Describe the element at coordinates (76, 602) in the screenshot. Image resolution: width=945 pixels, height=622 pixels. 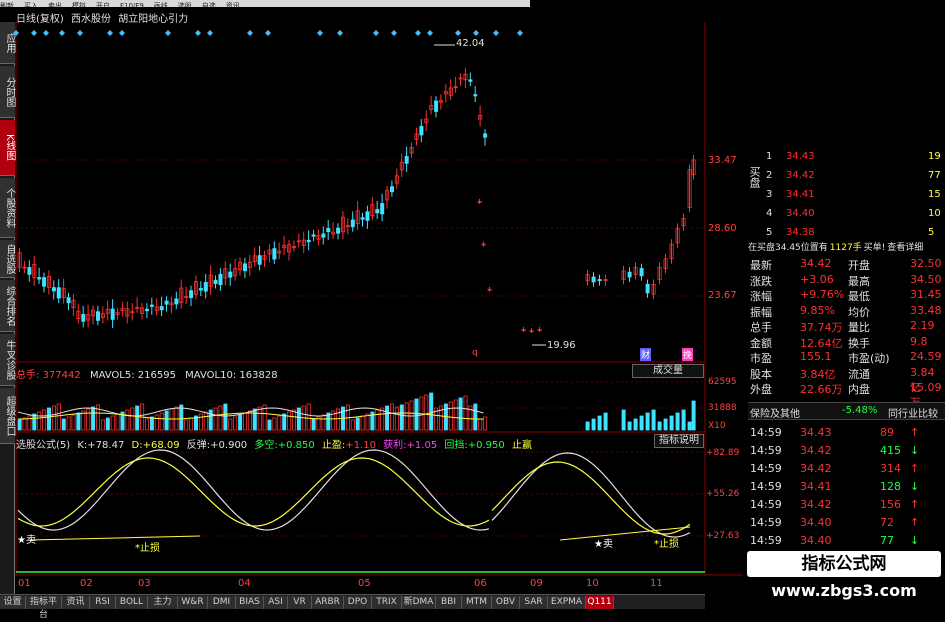
I see `tab-item: 资讯` at that location.